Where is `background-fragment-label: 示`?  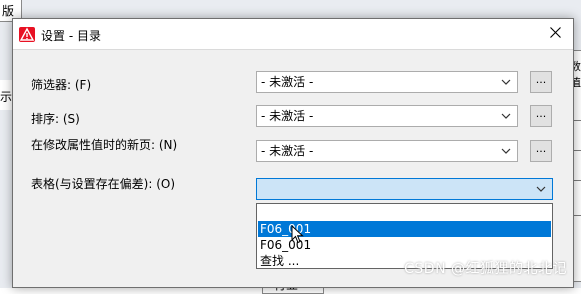 background-fragment-label: 示 is located at coordinates (6, 97).